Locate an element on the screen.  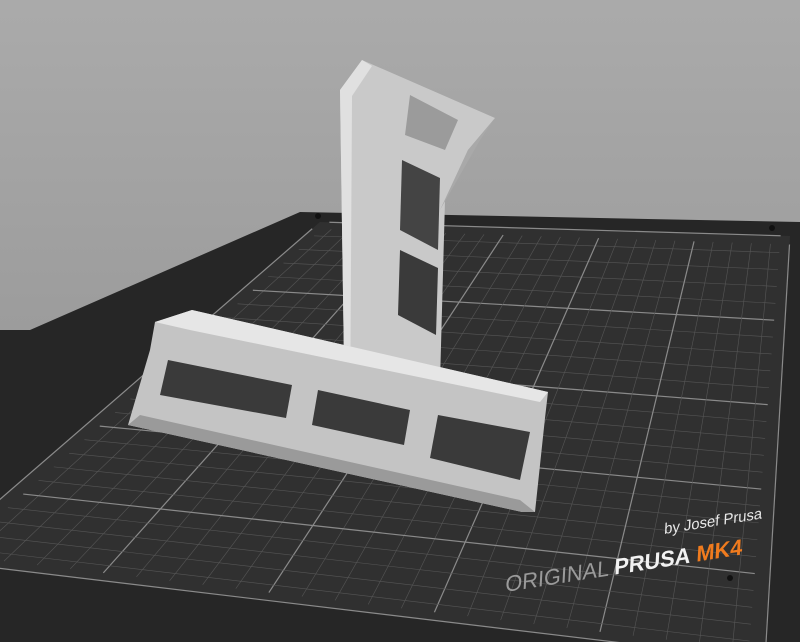
printer-logo-byline: by Josef Prusa is located at coordinates (713, 521).